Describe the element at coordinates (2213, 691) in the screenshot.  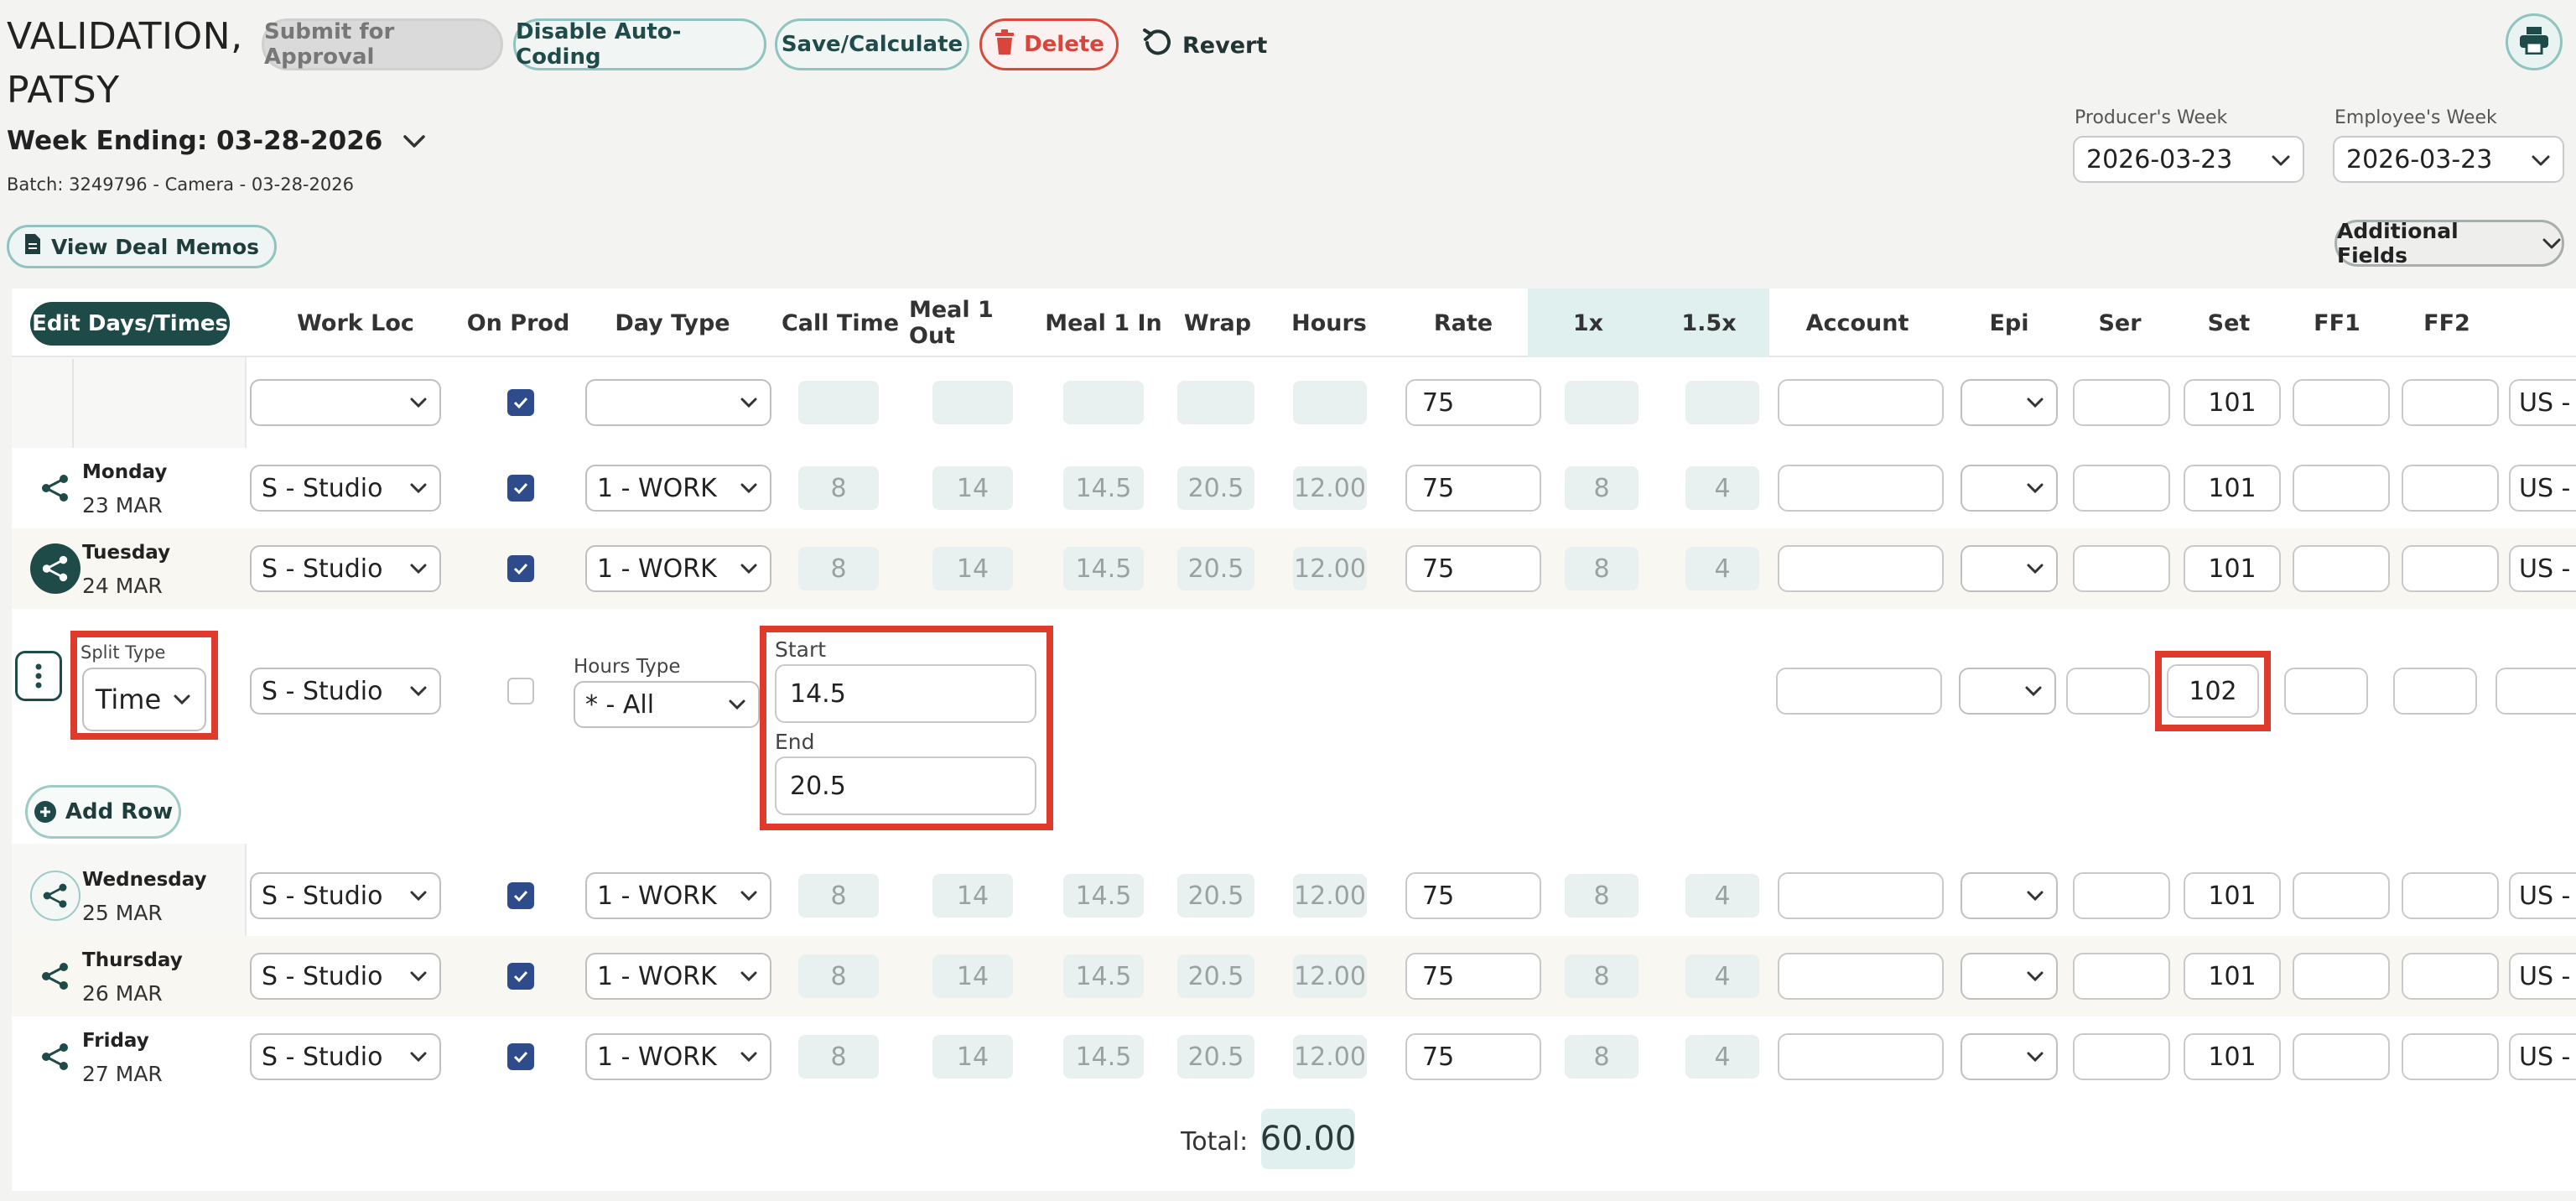
I see `set-input: 102` at that location.